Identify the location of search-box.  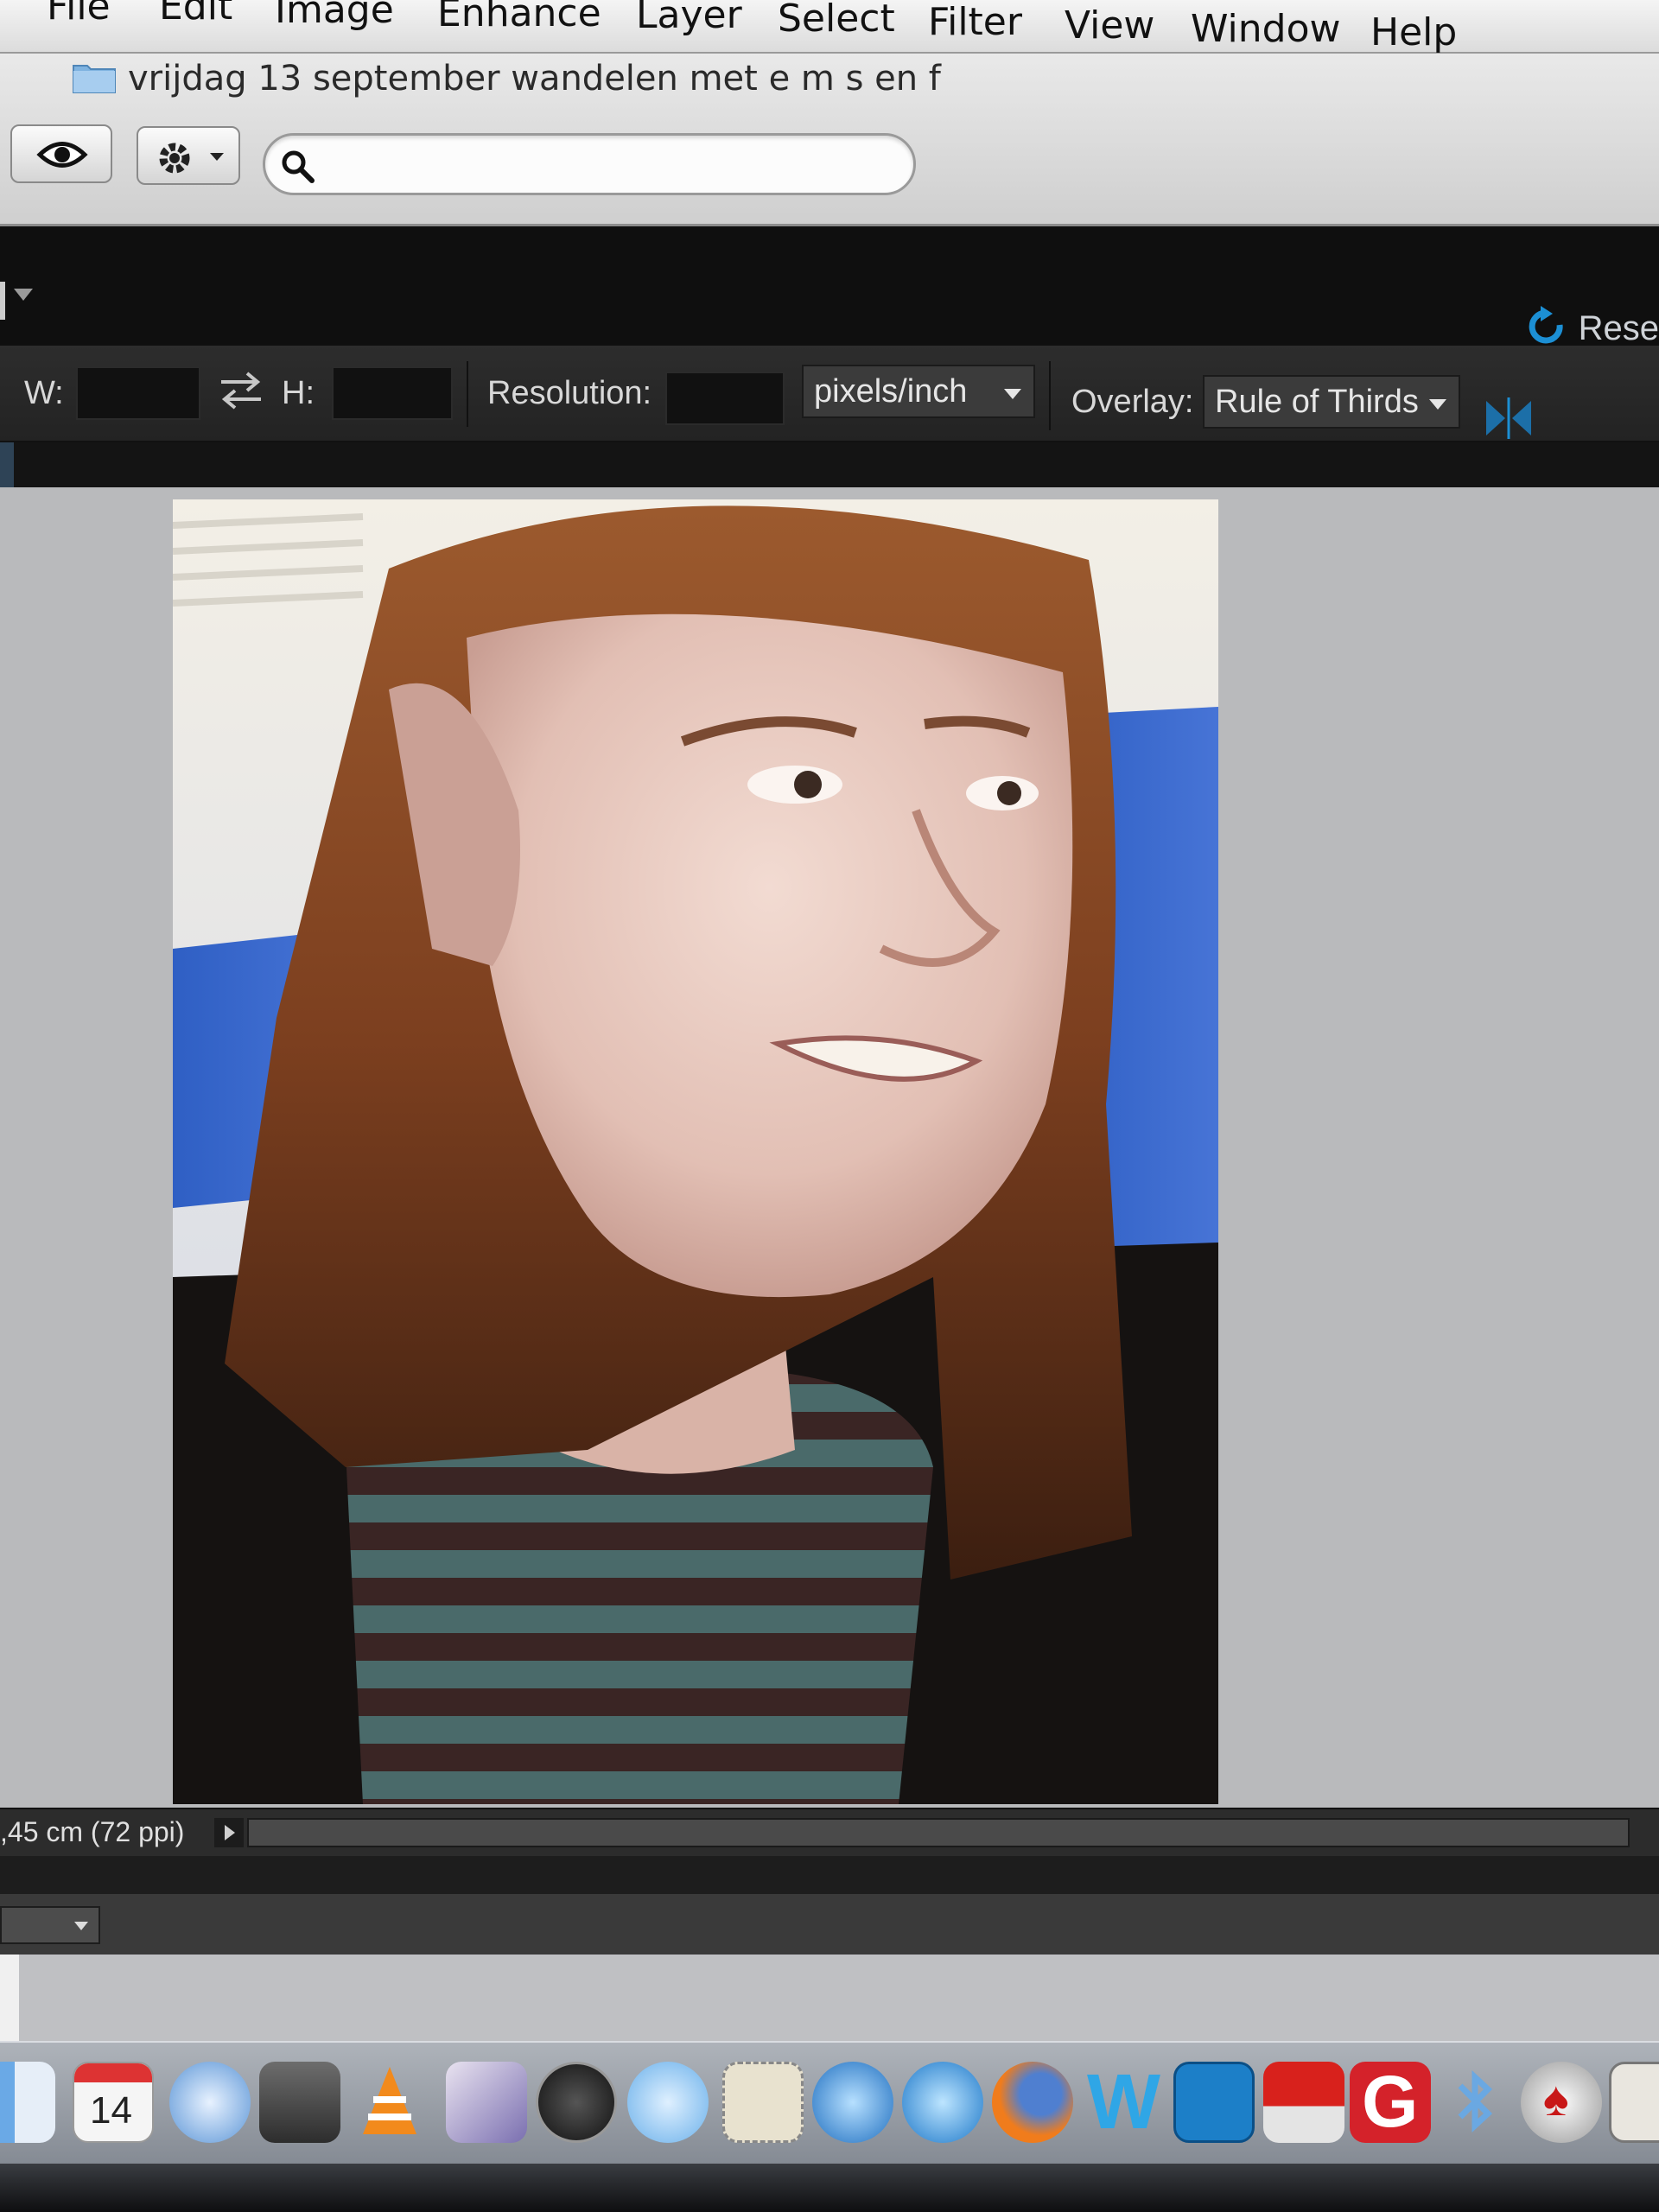
(589, 164).